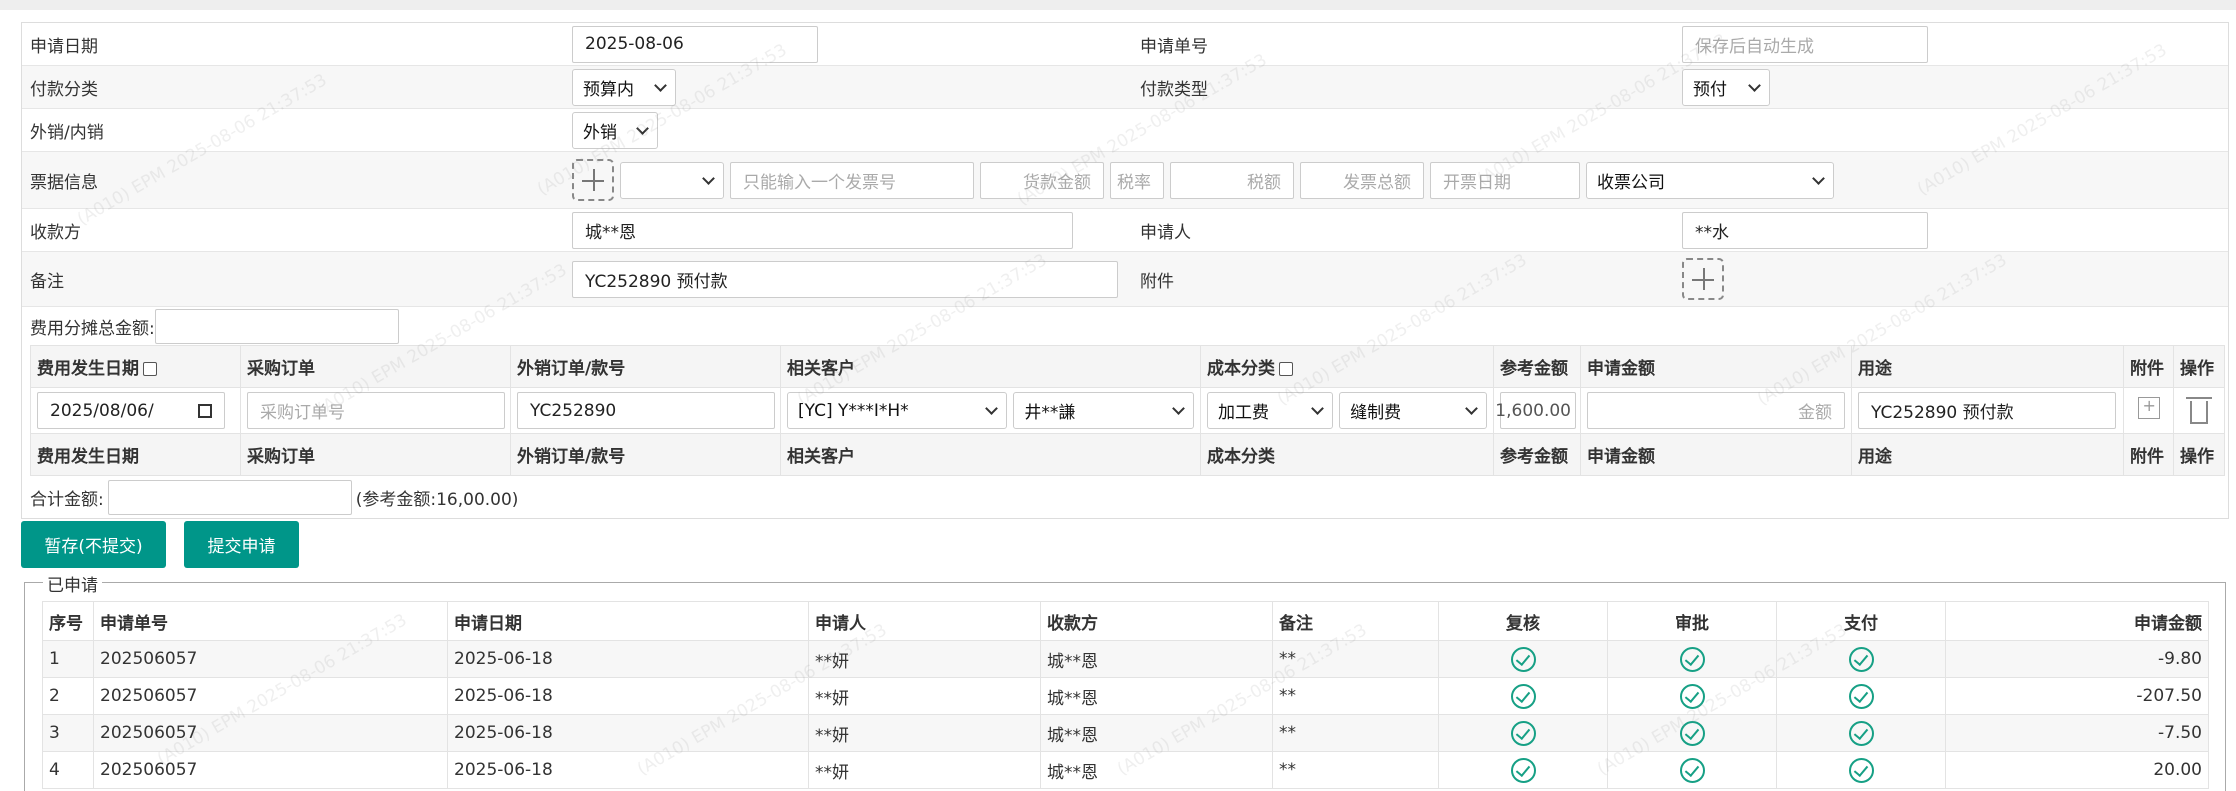 Image resolution: width=2236 pixels, height=791 pixels. What do you see at coordinates (593, 180) in the screenshot?
I see `add-invoice-icon` at bounding box center [593, 180].